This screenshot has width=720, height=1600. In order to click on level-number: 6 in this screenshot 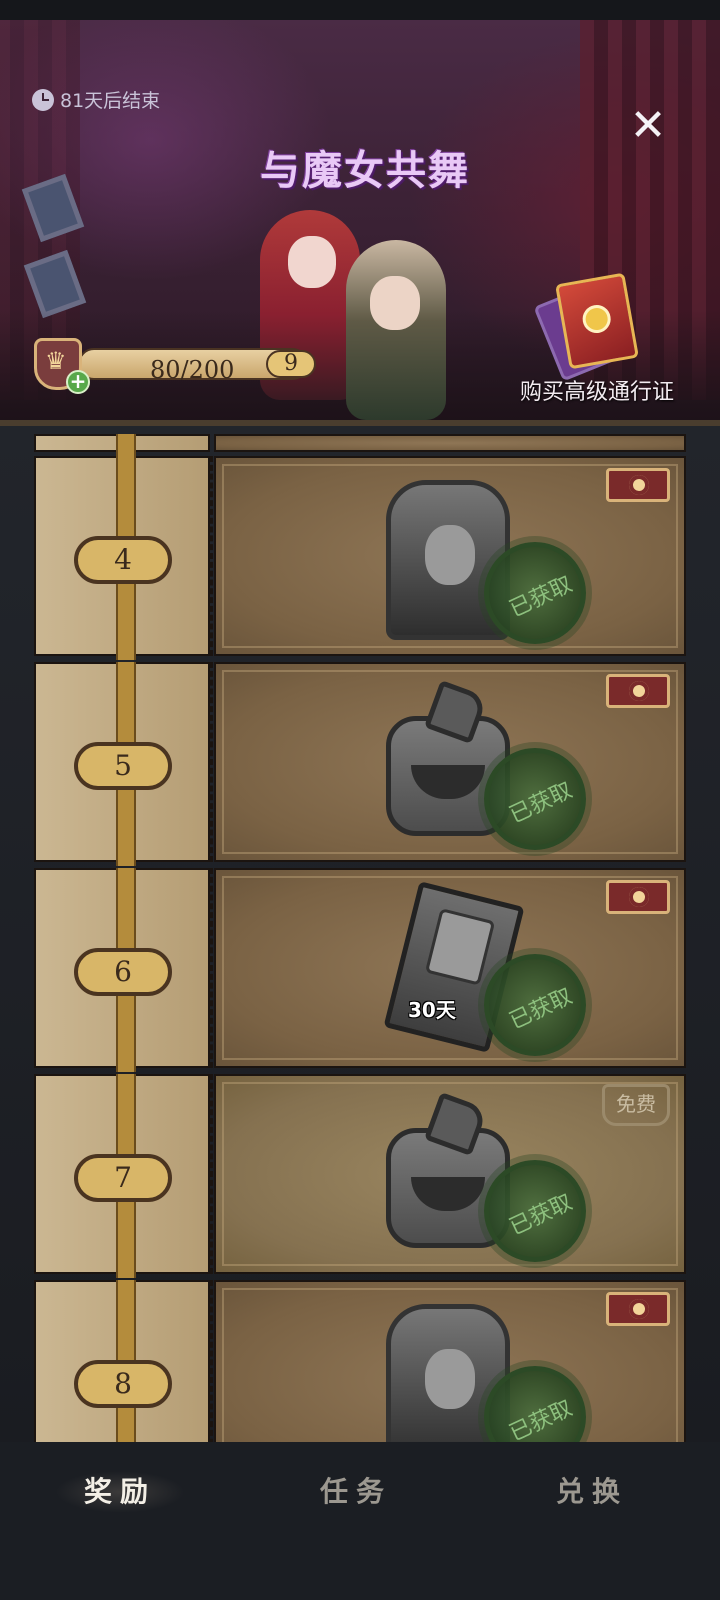, I will do `click(123, 972)`.